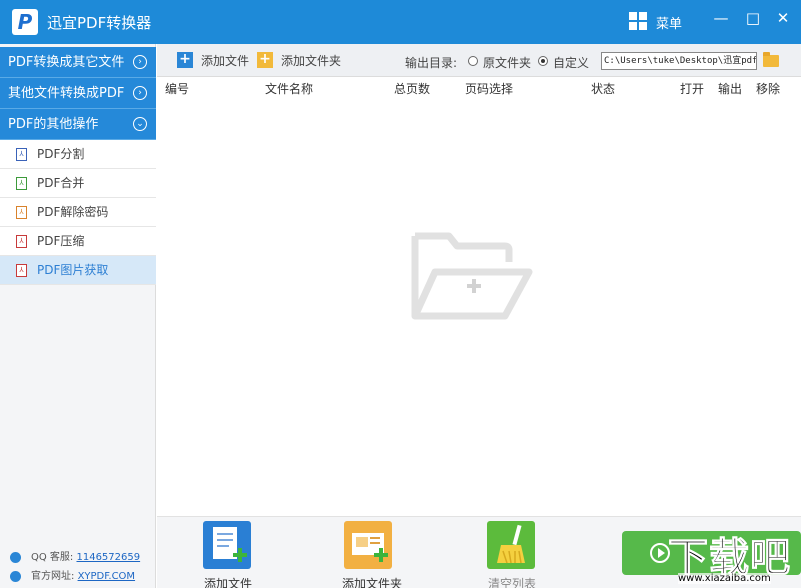 The image size is (801, 588). I want to click on close-button: ✕, so click(783, 18).